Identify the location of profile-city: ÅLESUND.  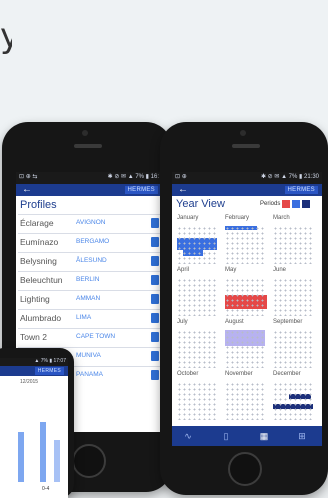
(91, 260).